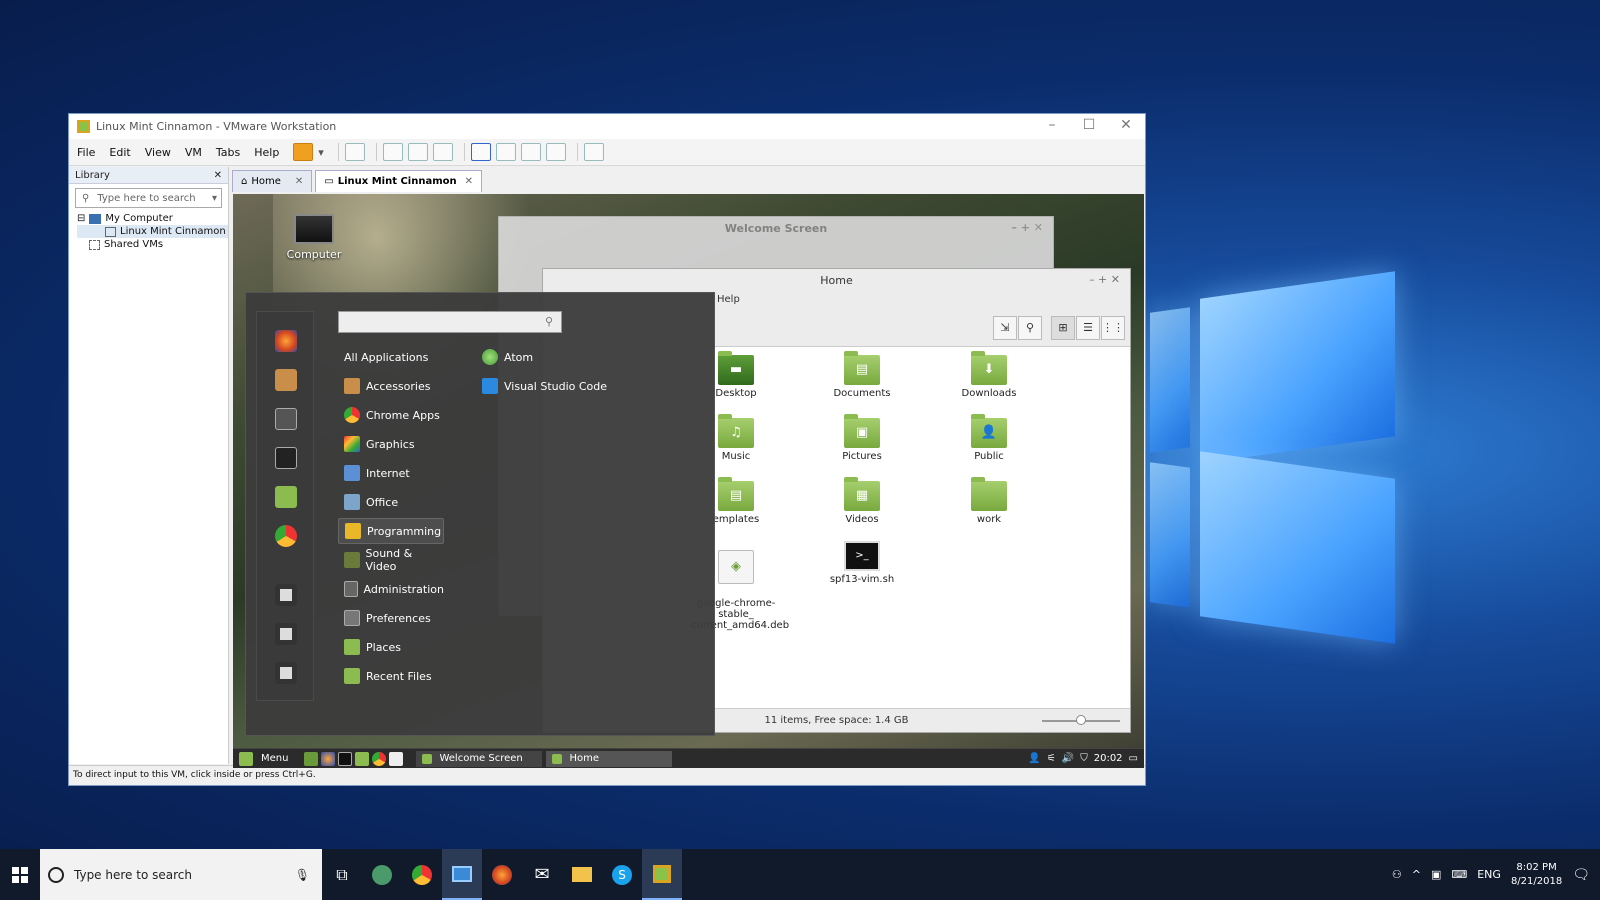  What do you see at coordinates (989, 501) in the screenshot?
I see `file-item: work` at bounding box center [989, 501].